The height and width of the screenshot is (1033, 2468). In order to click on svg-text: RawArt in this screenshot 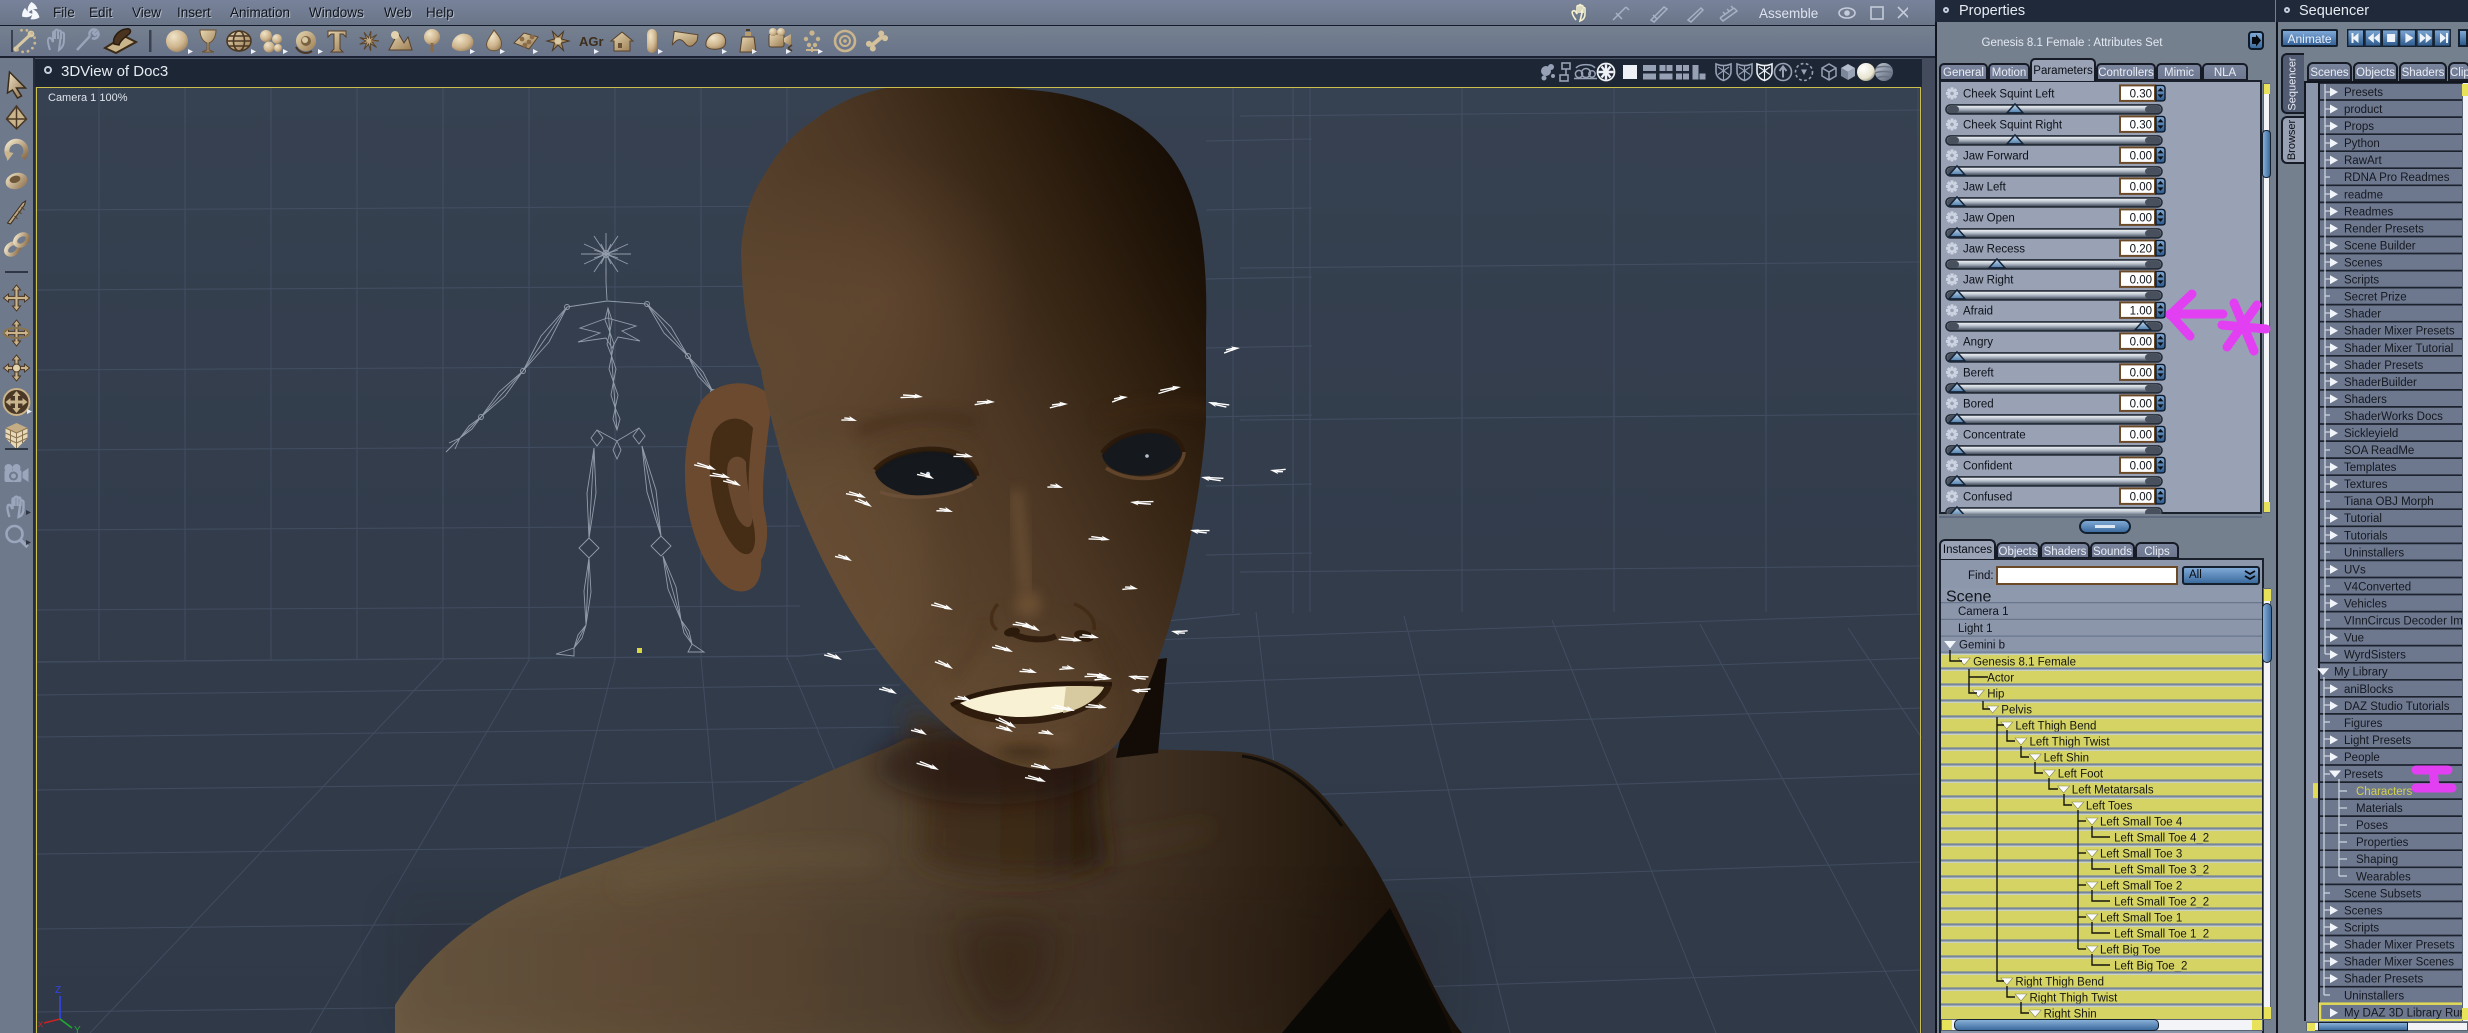, I will do `click(2363, 161)`.